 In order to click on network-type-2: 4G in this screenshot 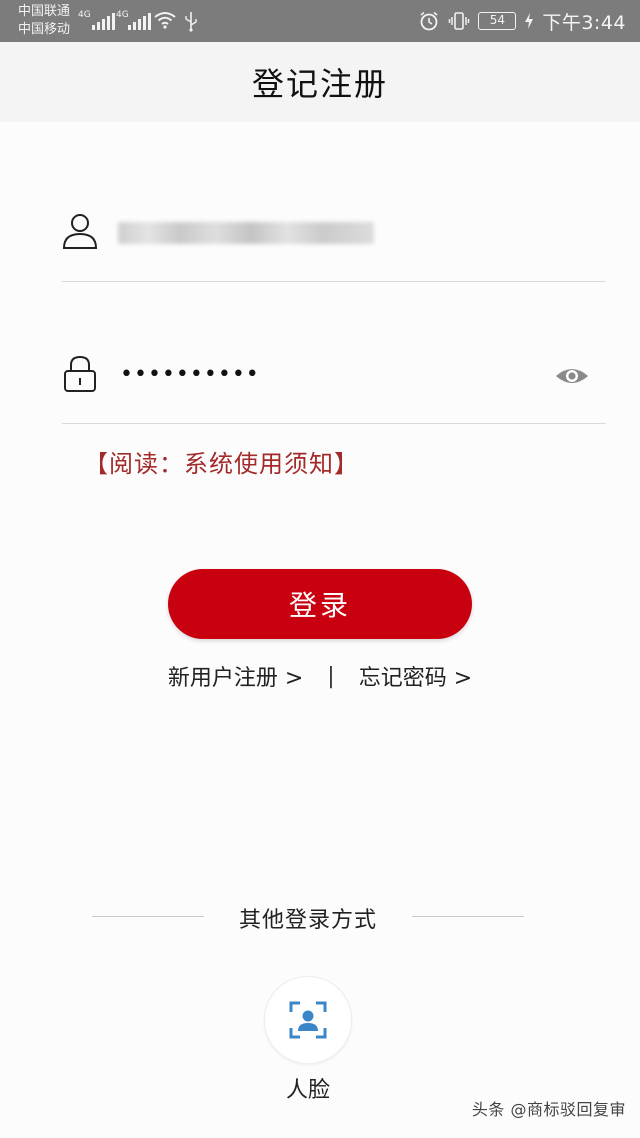, I will do `click(122, 15)`.